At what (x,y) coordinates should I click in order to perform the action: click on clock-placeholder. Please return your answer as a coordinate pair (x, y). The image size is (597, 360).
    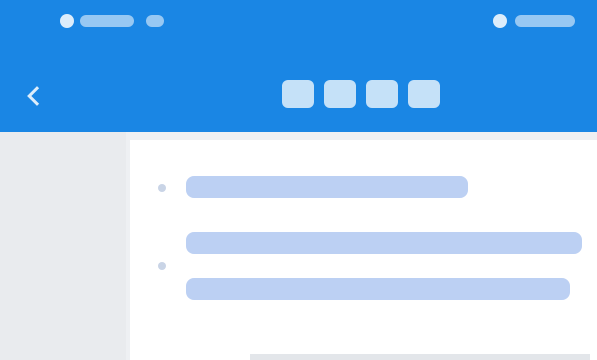
    Looking at the image, I should click on (545, 21).